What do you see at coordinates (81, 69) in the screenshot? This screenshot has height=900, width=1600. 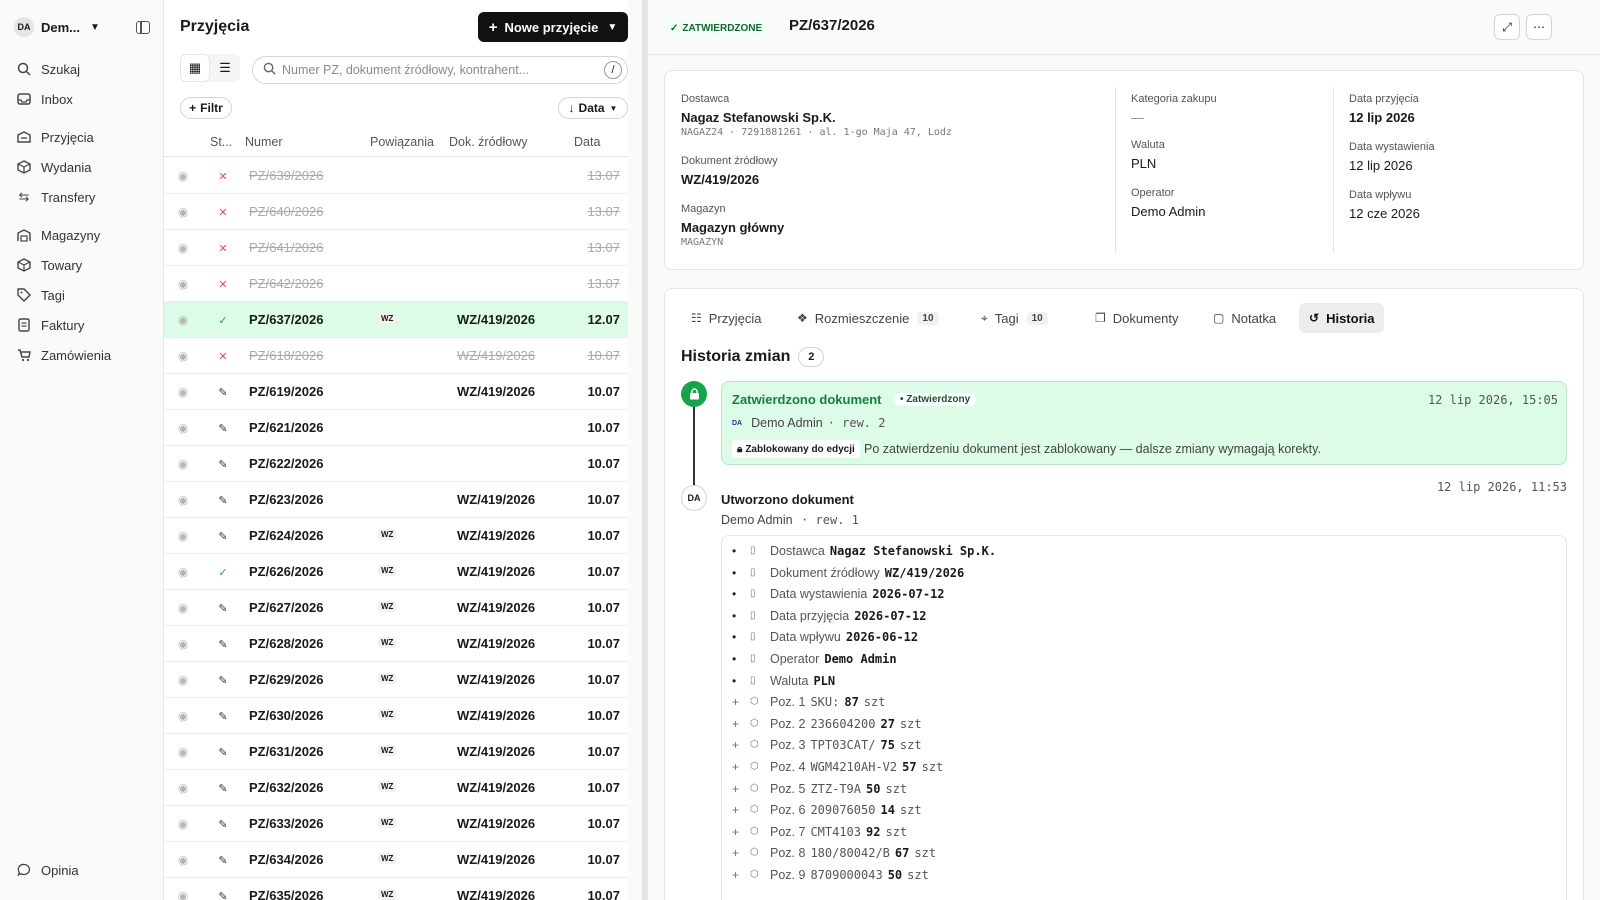 I see `sidebar-item-search: Szukaj` at bounding box center [81, 69].